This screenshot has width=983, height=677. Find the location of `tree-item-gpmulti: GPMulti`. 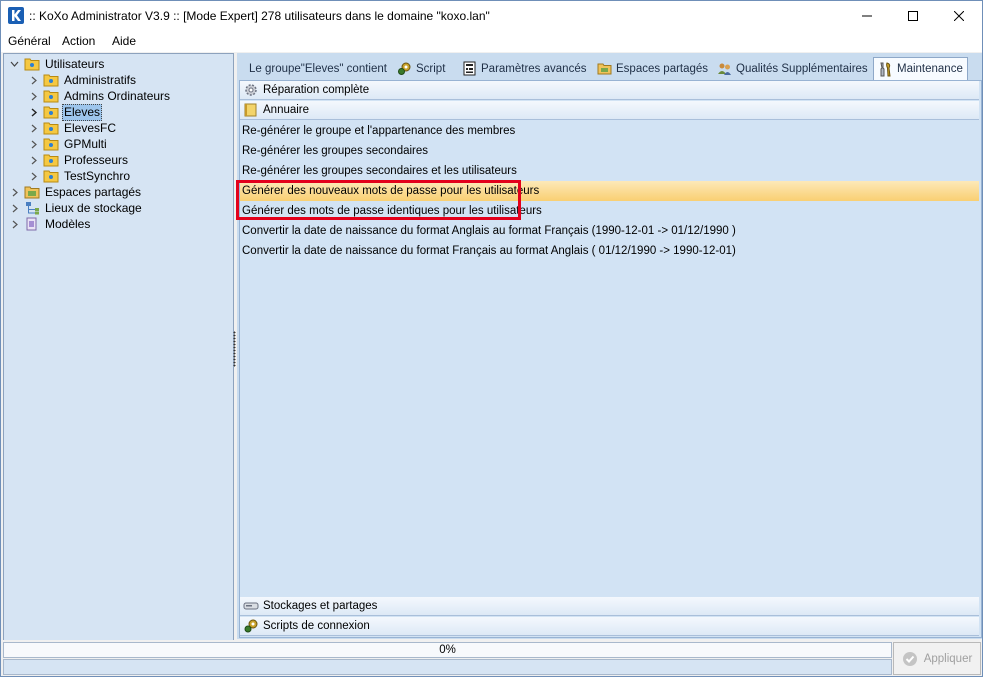

tree-item-gpmulti: GPMulti is located at coordinates (68, 144).